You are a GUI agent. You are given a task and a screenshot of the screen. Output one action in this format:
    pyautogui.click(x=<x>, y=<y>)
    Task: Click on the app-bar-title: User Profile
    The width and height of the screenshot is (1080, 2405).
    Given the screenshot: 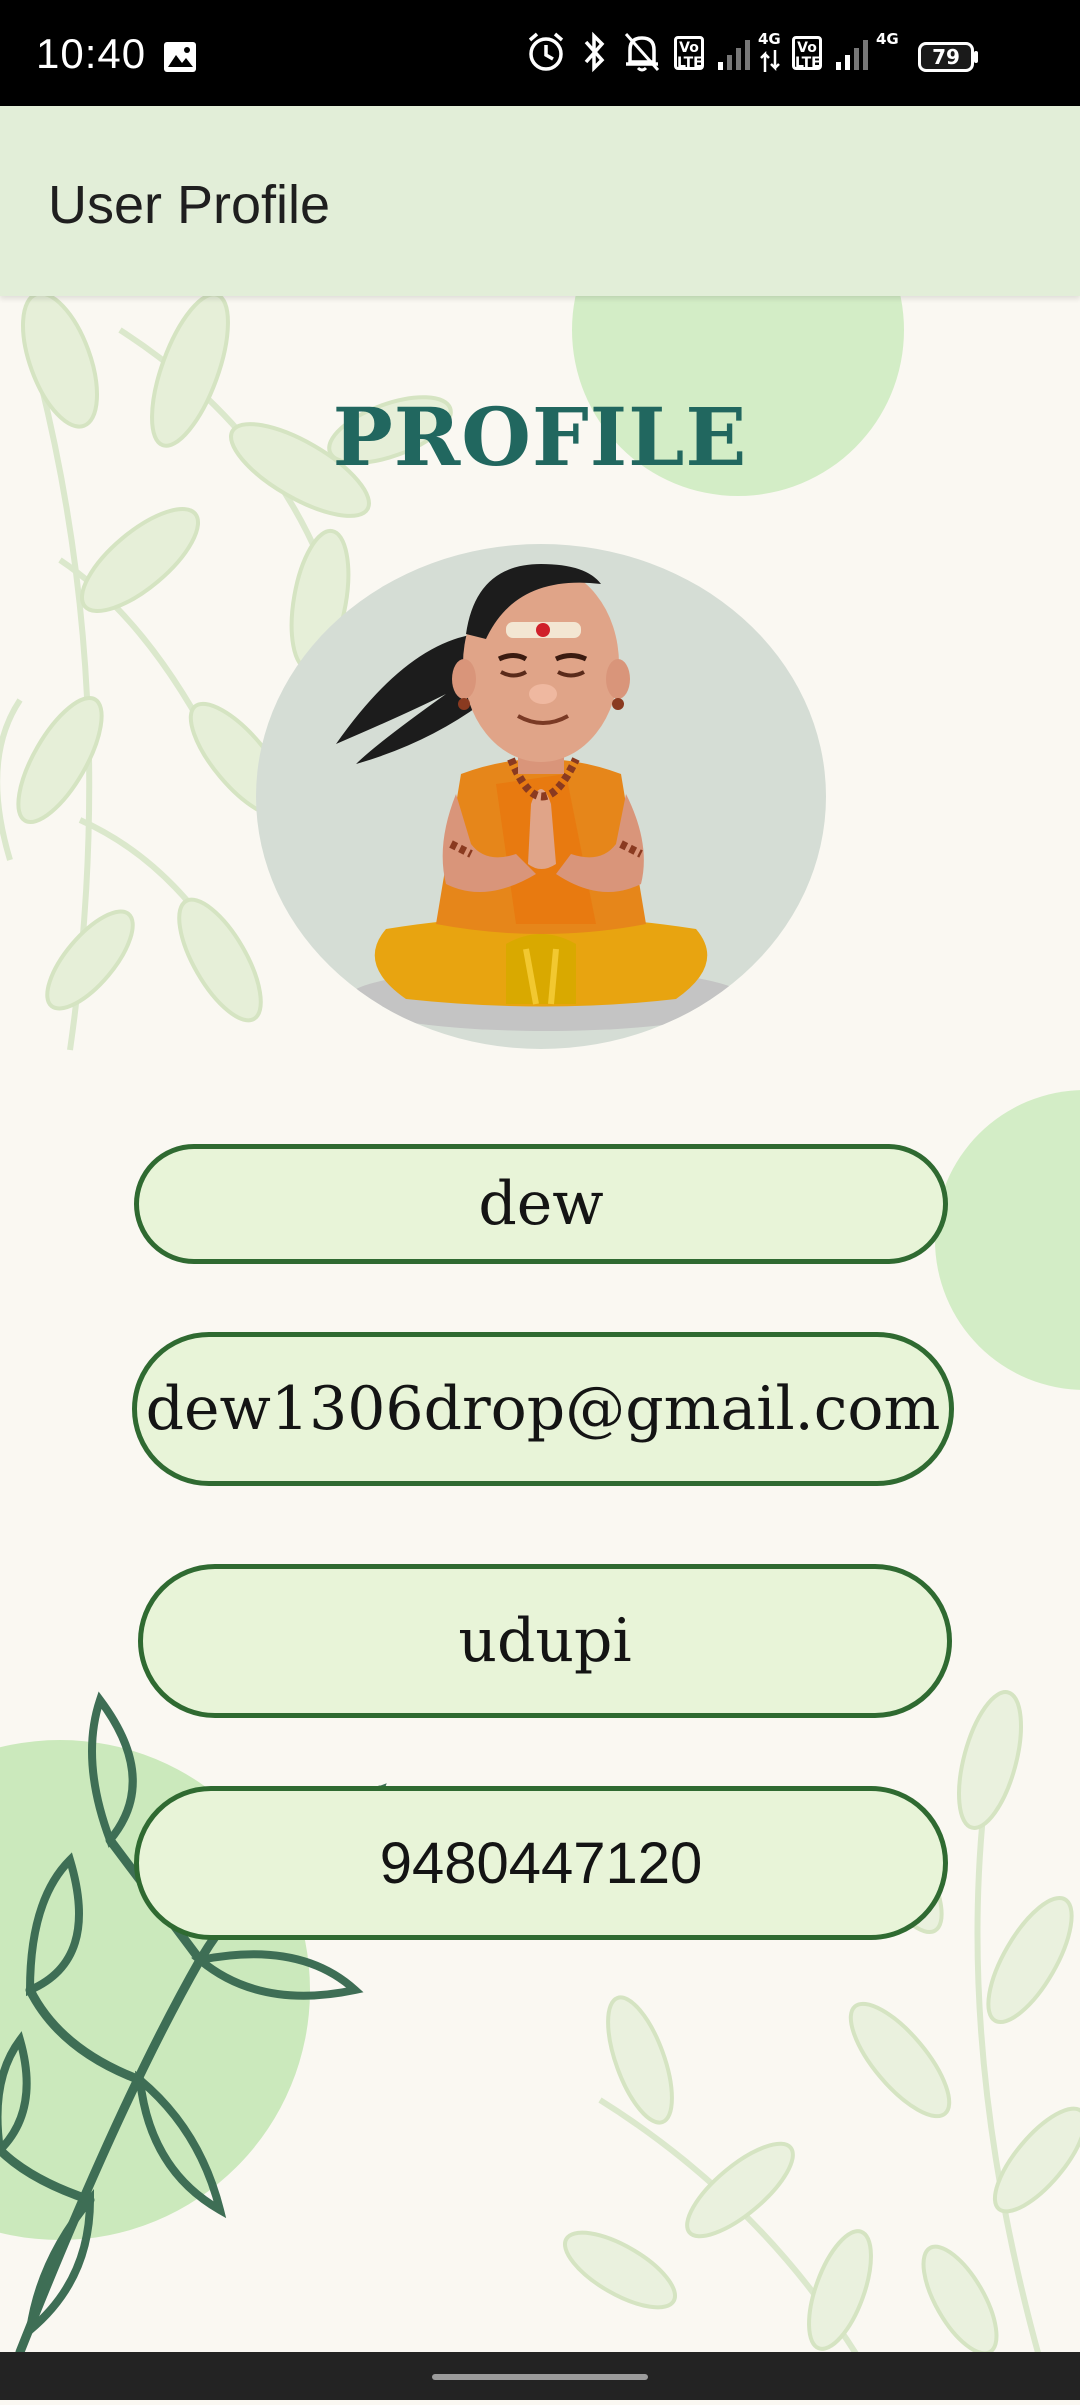 What is the action you would take?
    pyautogui.click(x=189, y=205)
    